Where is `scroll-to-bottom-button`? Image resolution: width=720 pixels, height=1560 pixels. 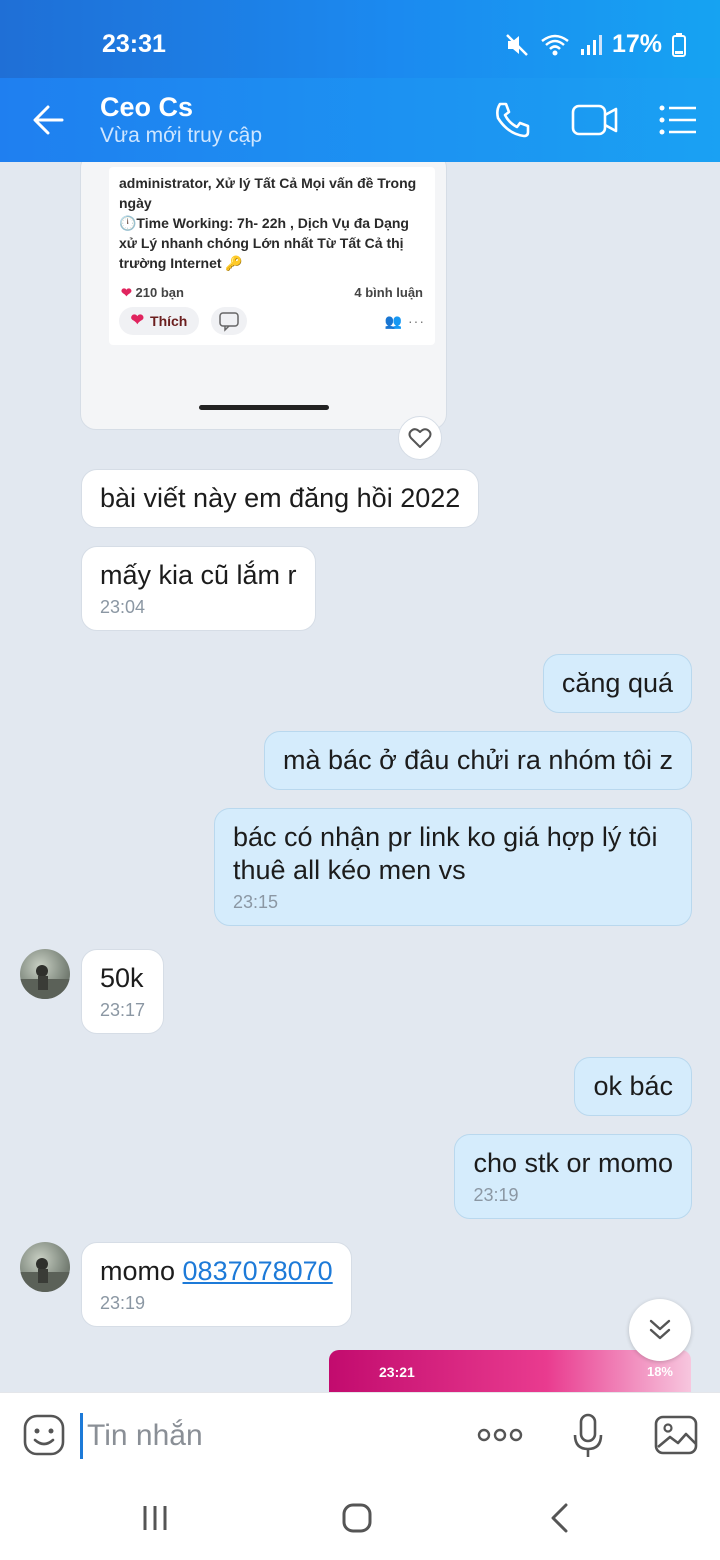
scroll-to-bottom-button is located at coordinates (660, 1330).